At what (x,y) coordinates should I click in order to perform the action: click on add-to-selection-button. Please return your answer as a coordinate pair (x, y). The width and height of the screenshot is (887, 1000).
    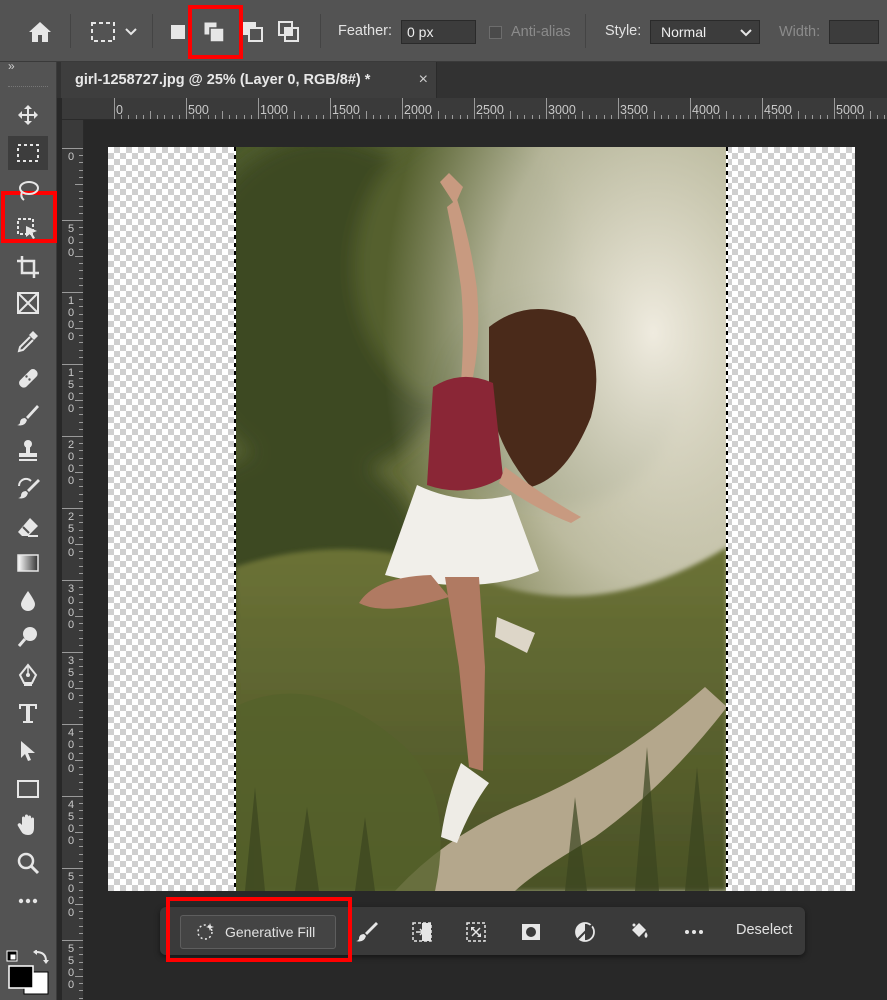
    Looking at the image, I should click on (214, 32).